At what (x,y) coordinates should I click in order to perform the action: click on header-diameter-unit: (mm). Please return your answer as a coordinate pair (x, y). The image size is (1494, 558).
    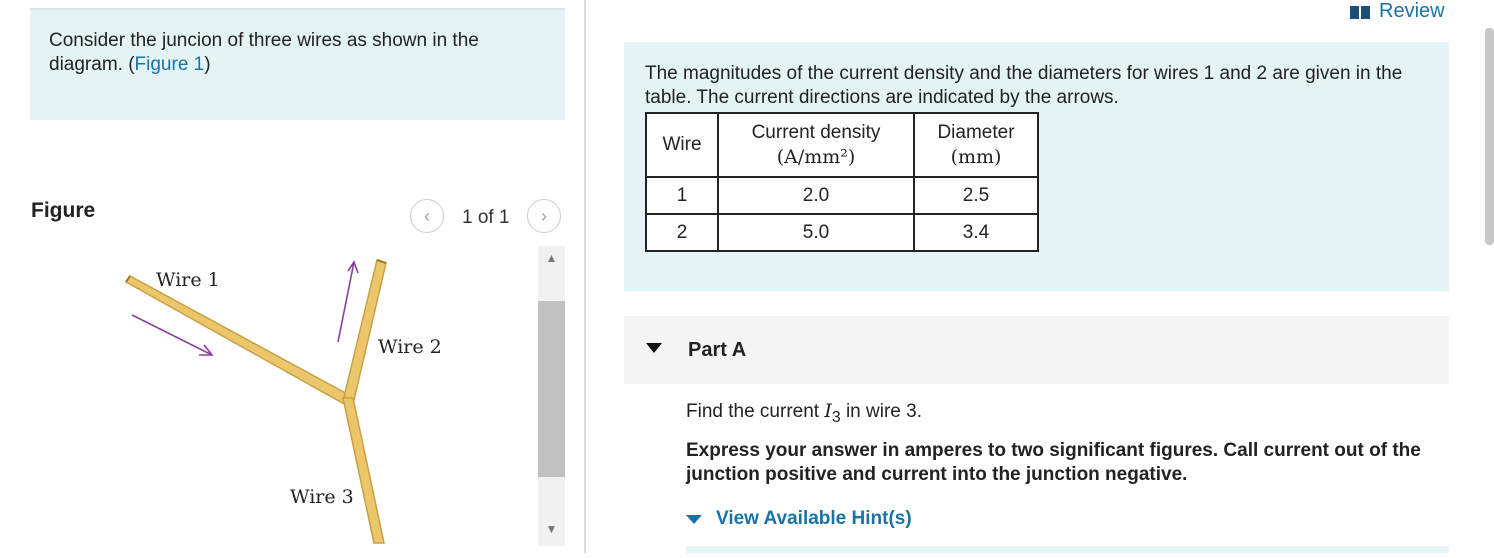
    Looking at the image, I should click on (976, 157).